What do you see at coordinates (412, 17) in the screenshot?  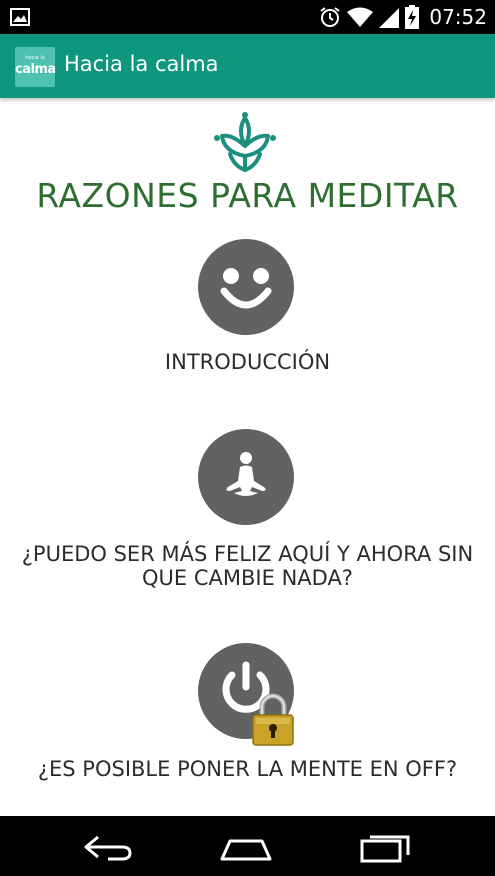 I see `battery-charging-icon` at bounding box center [412, 17].